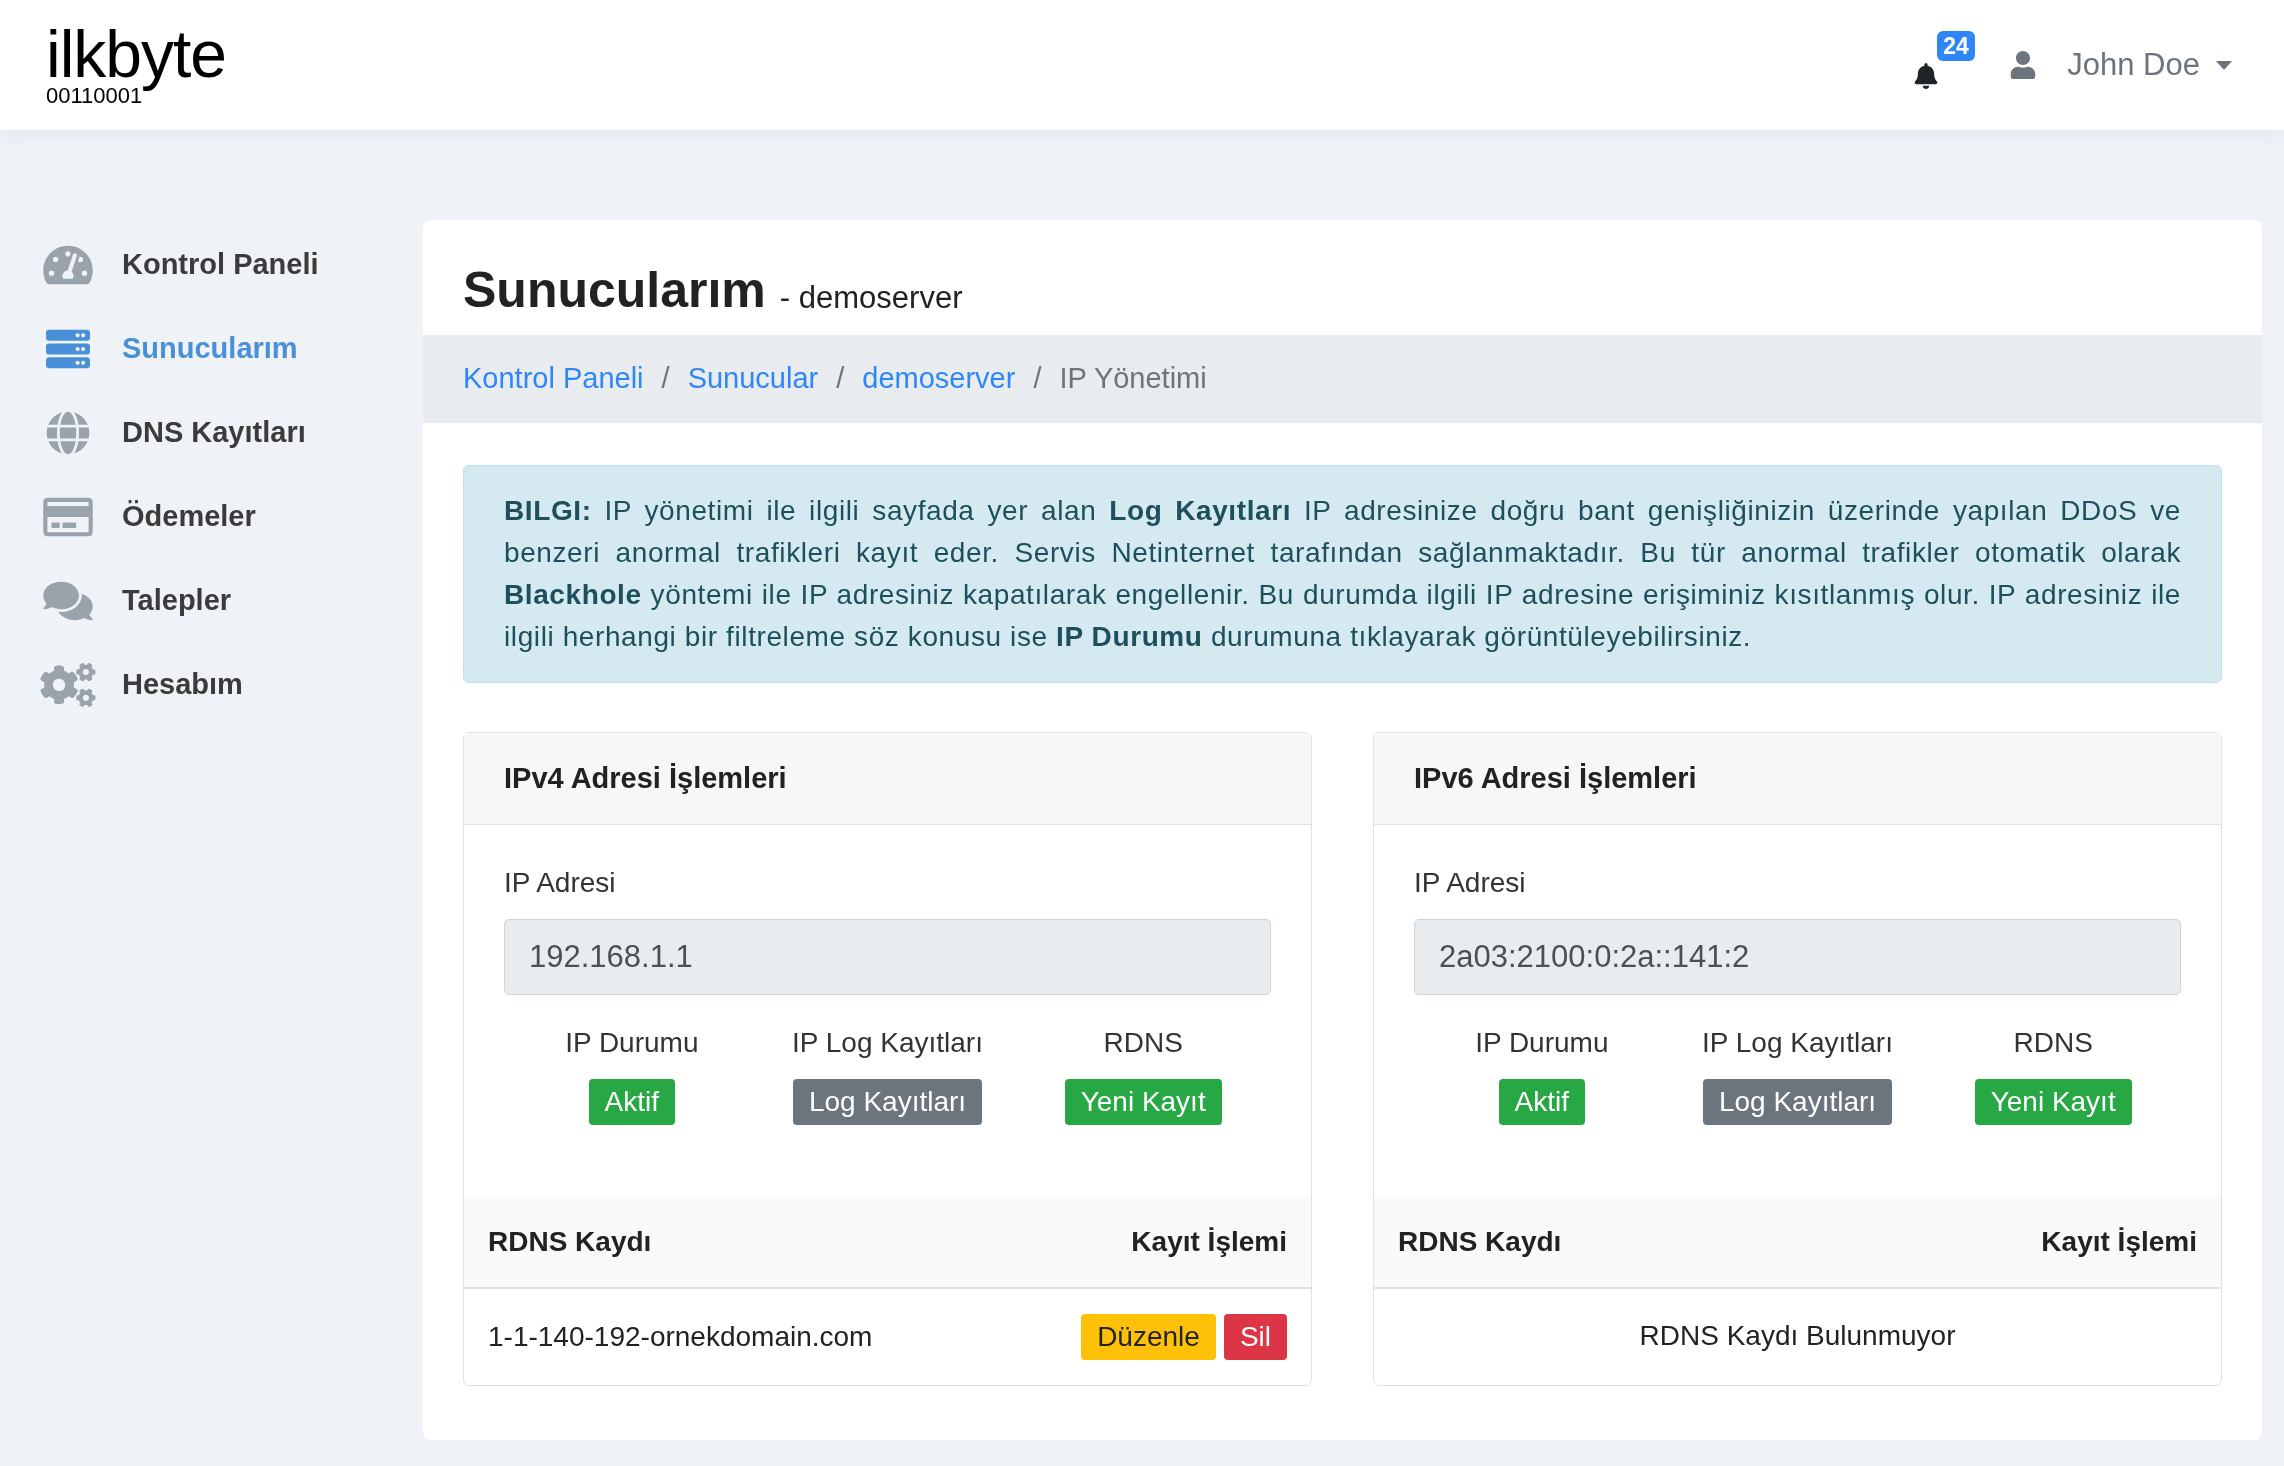 The width and height of the screenshot is (2284, 1466). Describe the element at coordinates (1255, 1337) in the screenshot. I see `delete-button: Sil` at that location.